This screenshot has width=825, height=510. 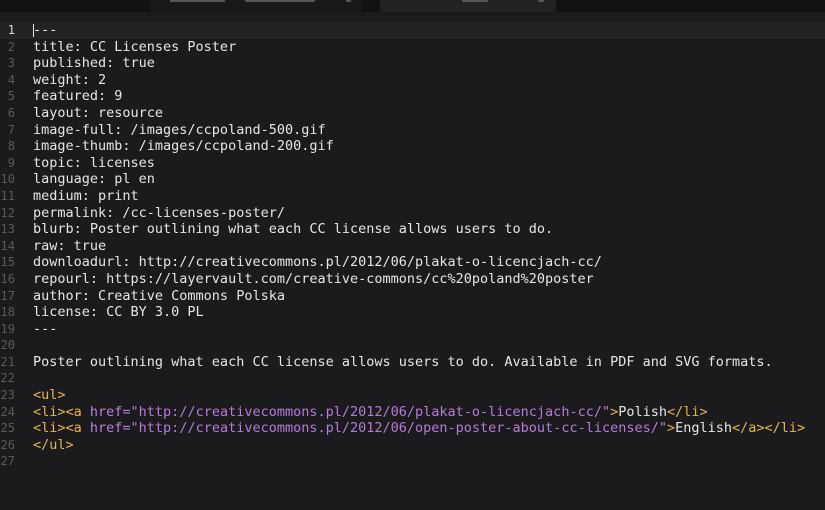 I want to click on tab-inactive, so click(x=256, y=6).